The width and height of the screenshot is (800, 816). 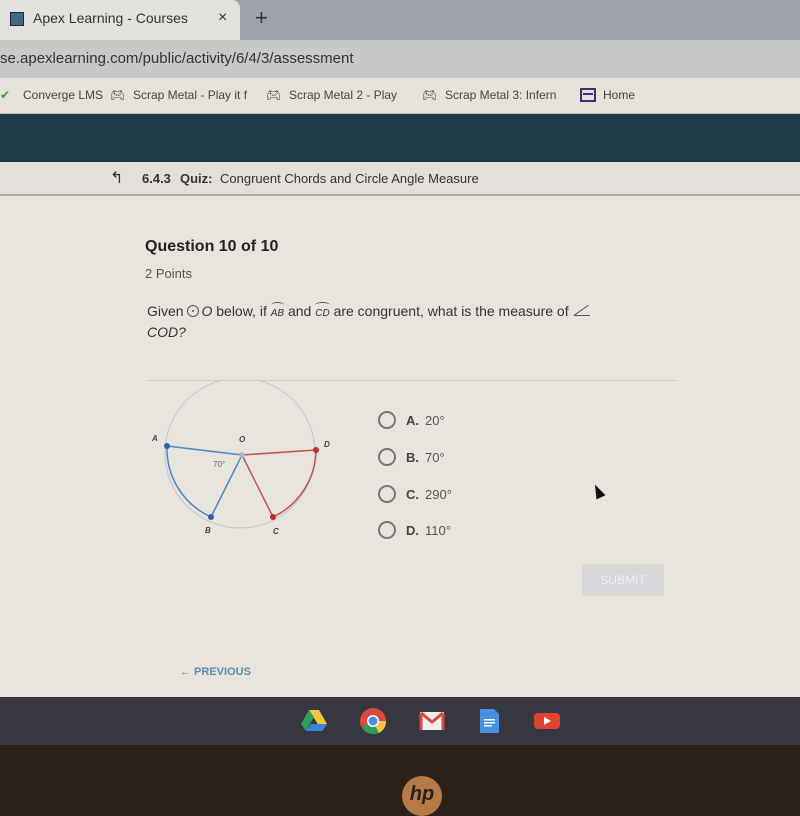 I want to click on tab-strip: Apex Learning - Courses × +, so click(x=400, y=20).